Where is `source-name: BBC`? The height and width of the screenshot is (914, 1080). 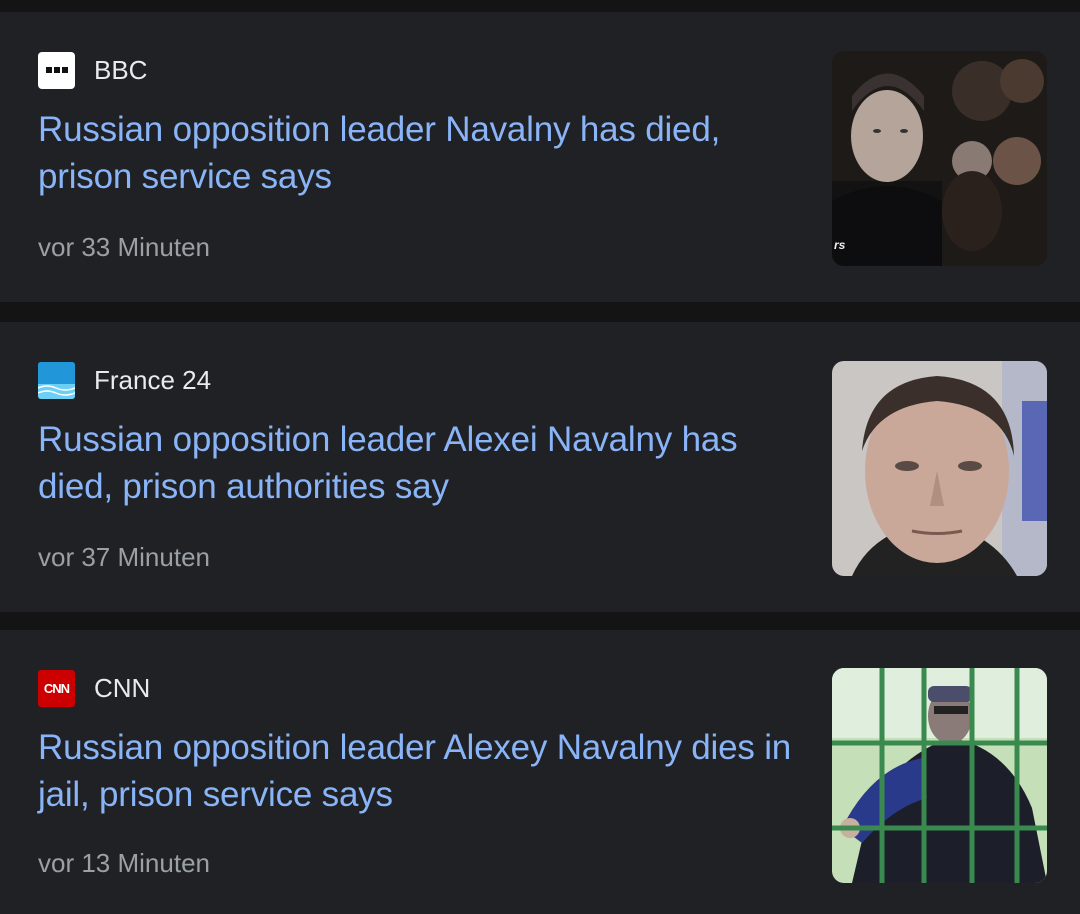 source-name: BBC is located at coordinates (121, 70).